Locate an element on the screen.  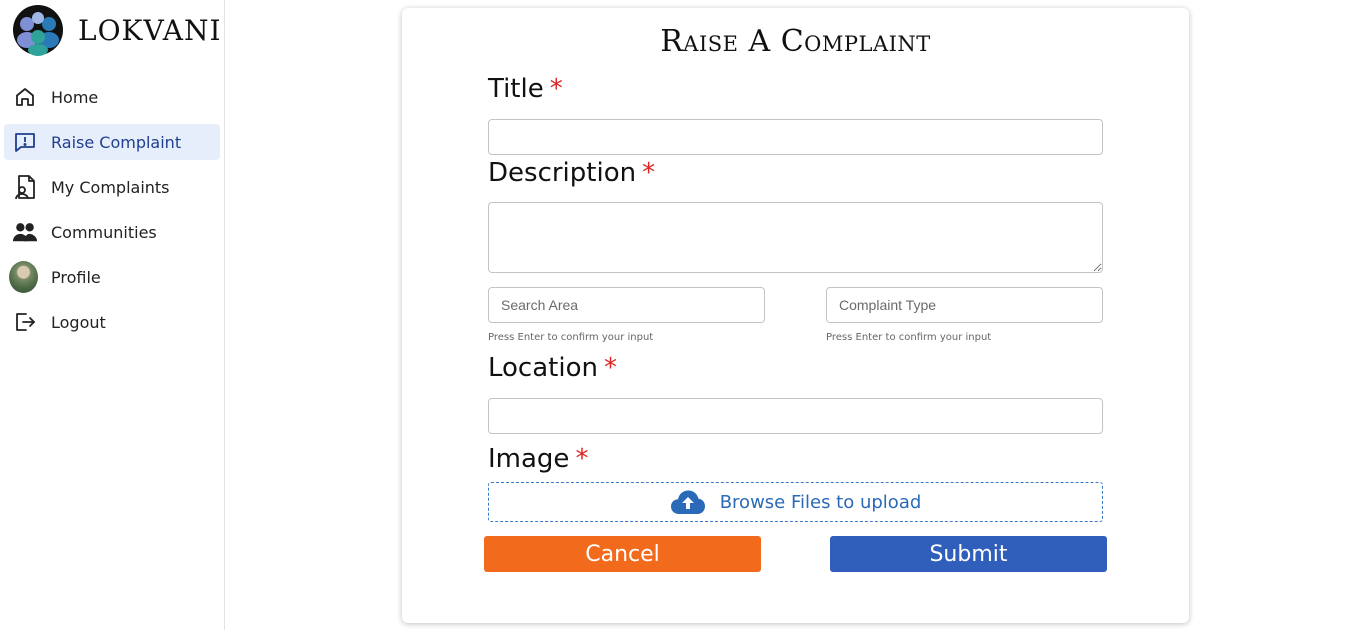
complaint-type-hint: Press Enter to confirm your input is located at coordinates (909, 337).